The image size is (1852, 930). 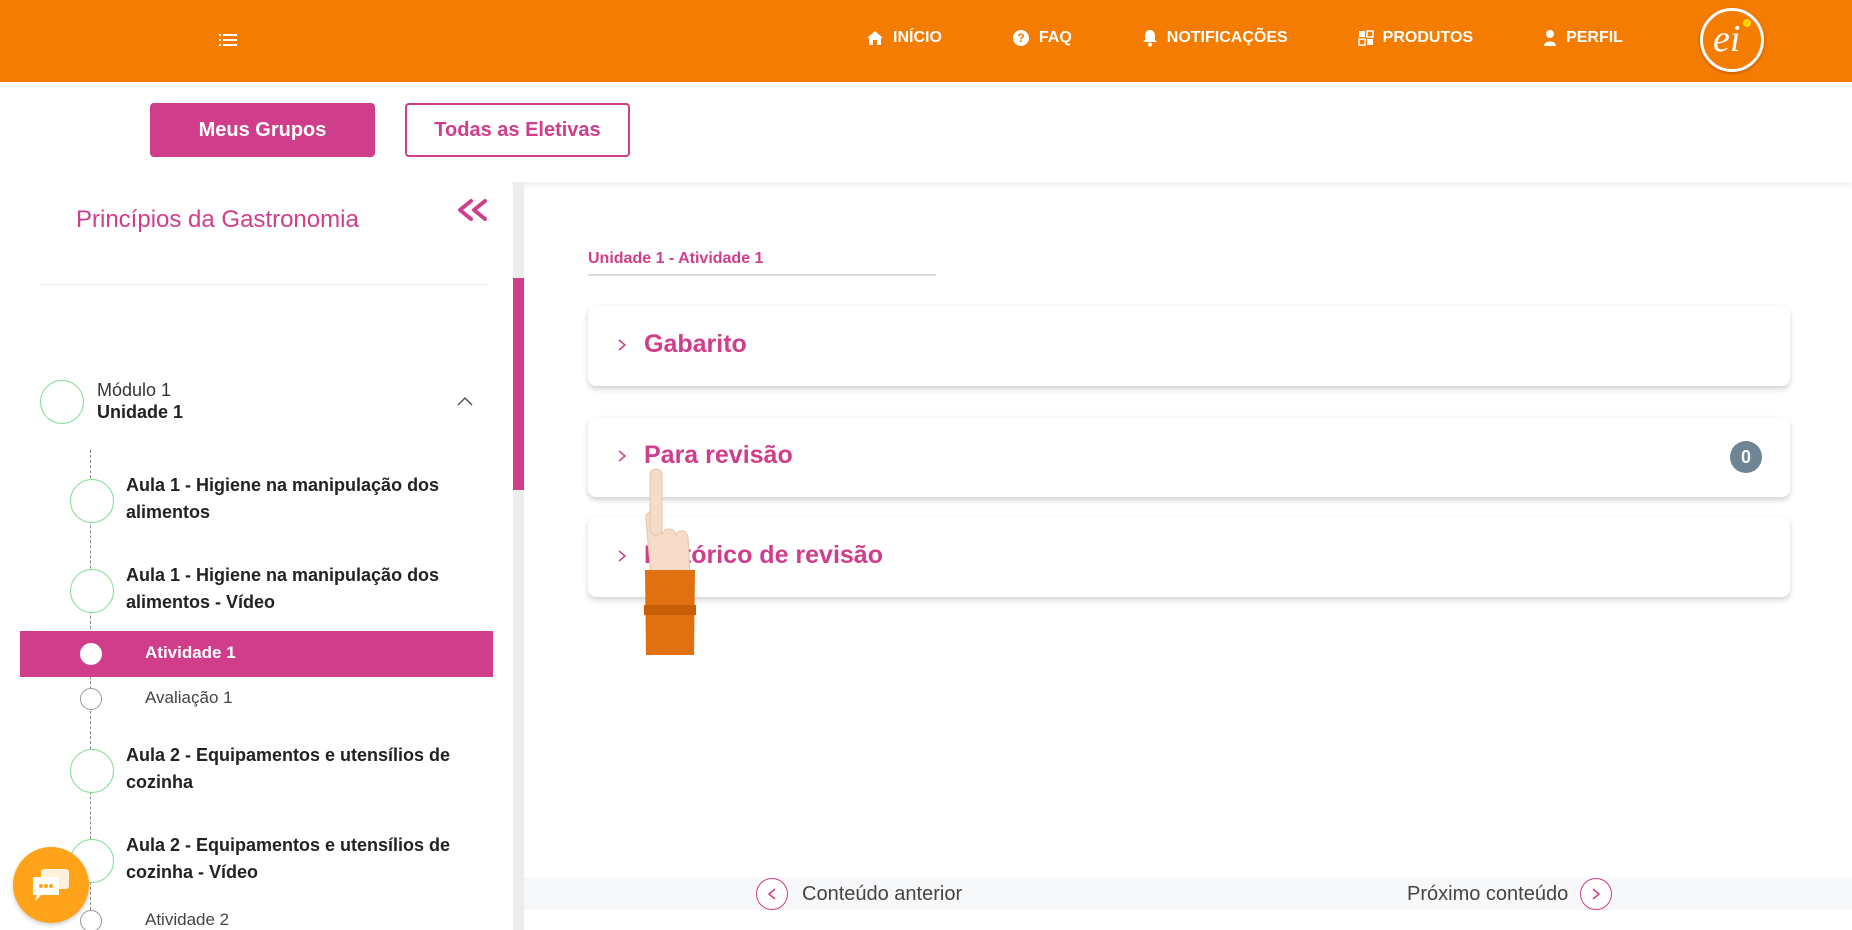 What do you see at coordinates (1189, 346) in the screenshot?
I see `accordion-gabarito: Gabarito` at bounding box center [1189, 346].